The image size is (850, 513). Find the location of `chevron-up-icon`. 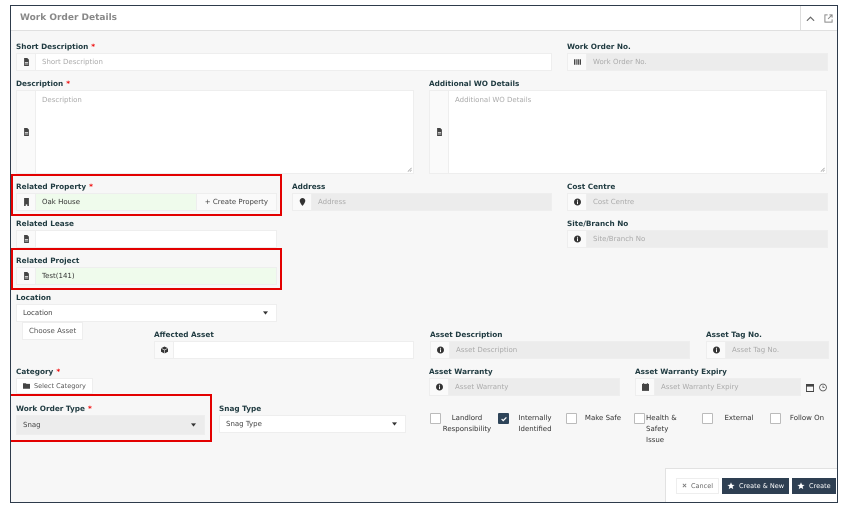

chevron-up-icon is located at coordinates (810, 18).